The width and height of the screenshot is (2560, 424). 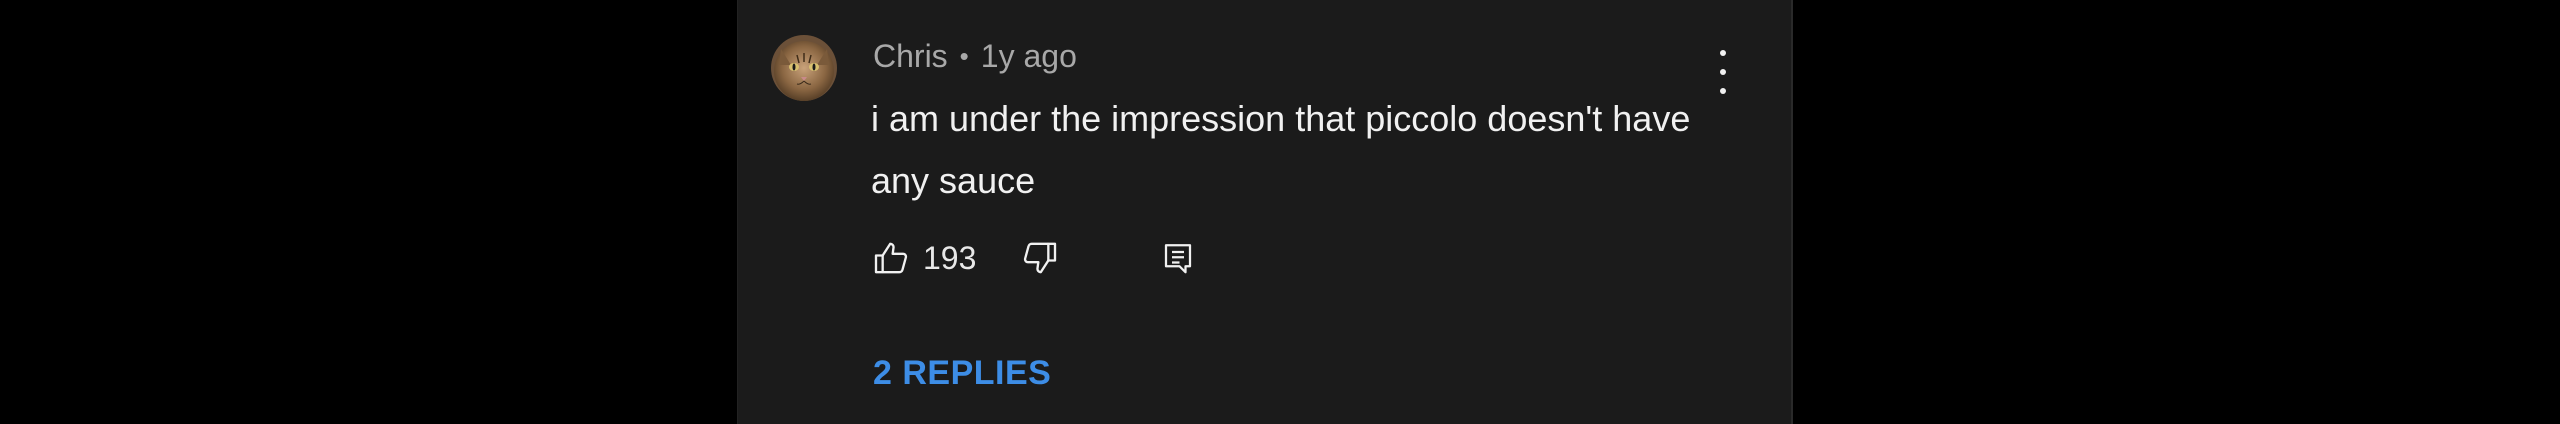 I want to click on comment-actions: 193, so click(x=1033, y=258).